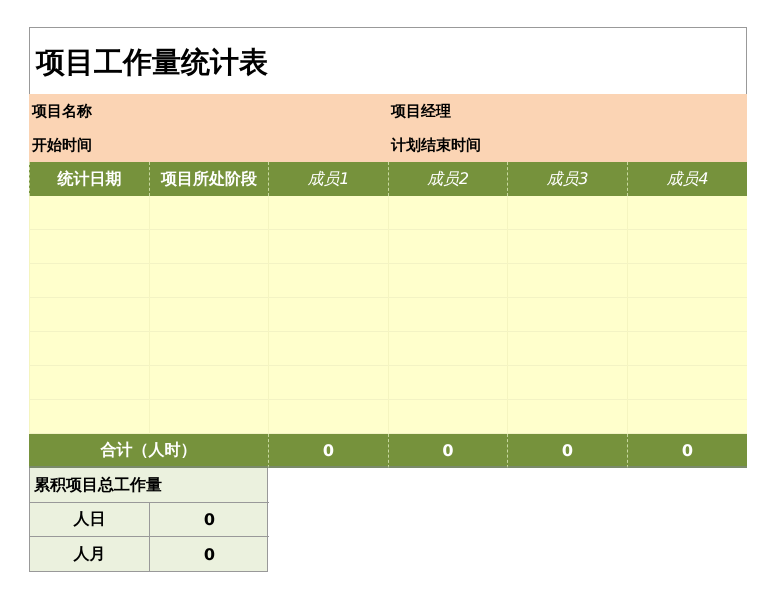 This screenshot has height=600, width=773. I want to click on field-label: 开始时间, so click(62, 145).